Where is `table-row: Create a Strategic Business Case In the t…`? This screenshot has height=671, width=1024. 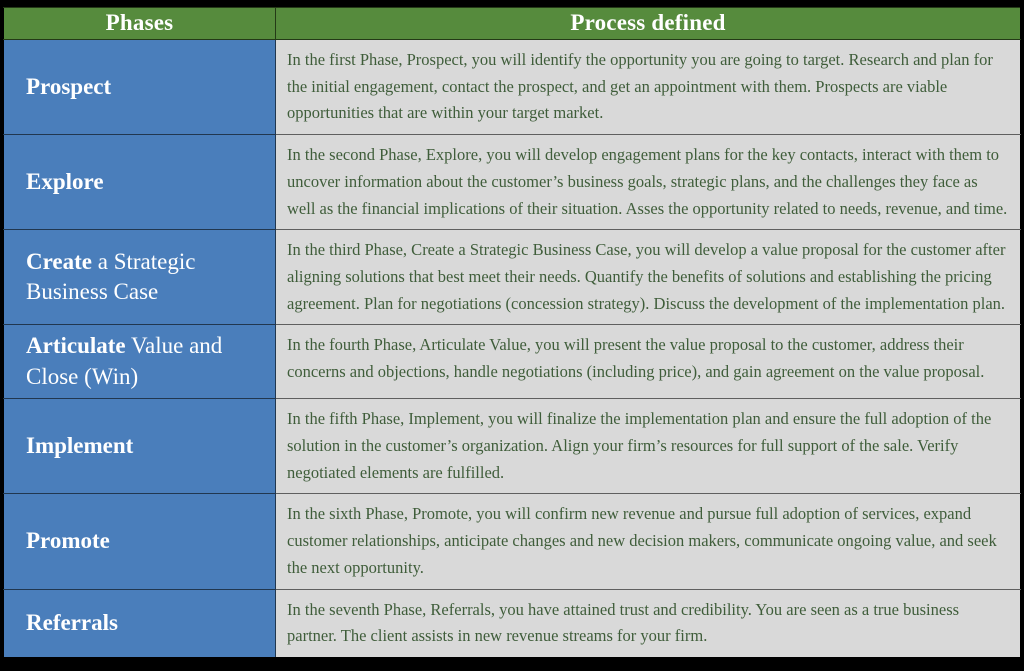 table-row: Create a Strategic Business Case In the t… is located at coordinates (512, 277).